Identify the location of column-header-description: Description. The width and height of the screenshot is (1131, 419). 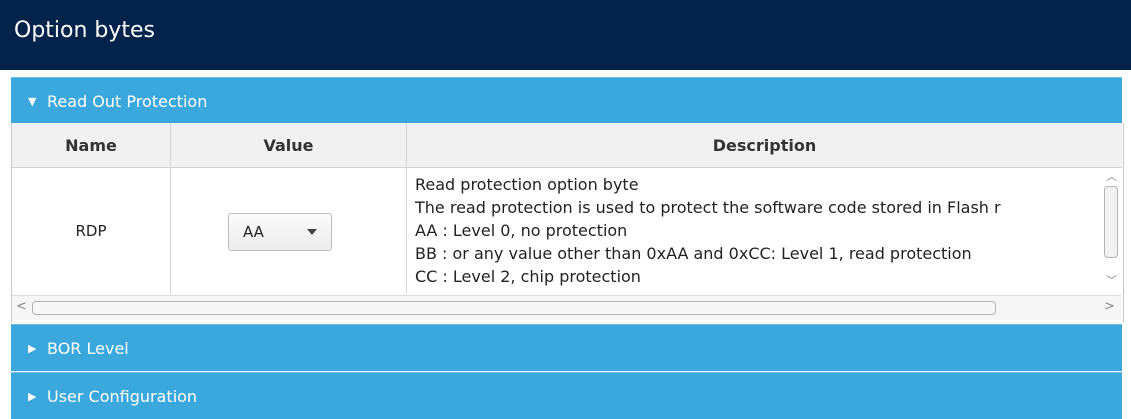
(764, 145).